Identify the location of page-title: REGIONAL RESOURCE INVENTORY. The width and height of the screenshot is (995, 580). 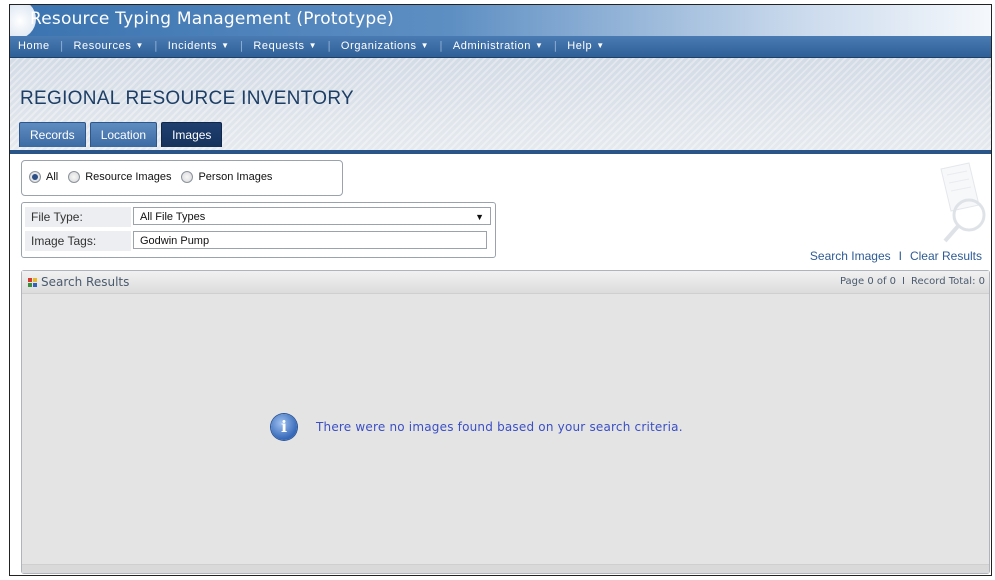
(187, 98).